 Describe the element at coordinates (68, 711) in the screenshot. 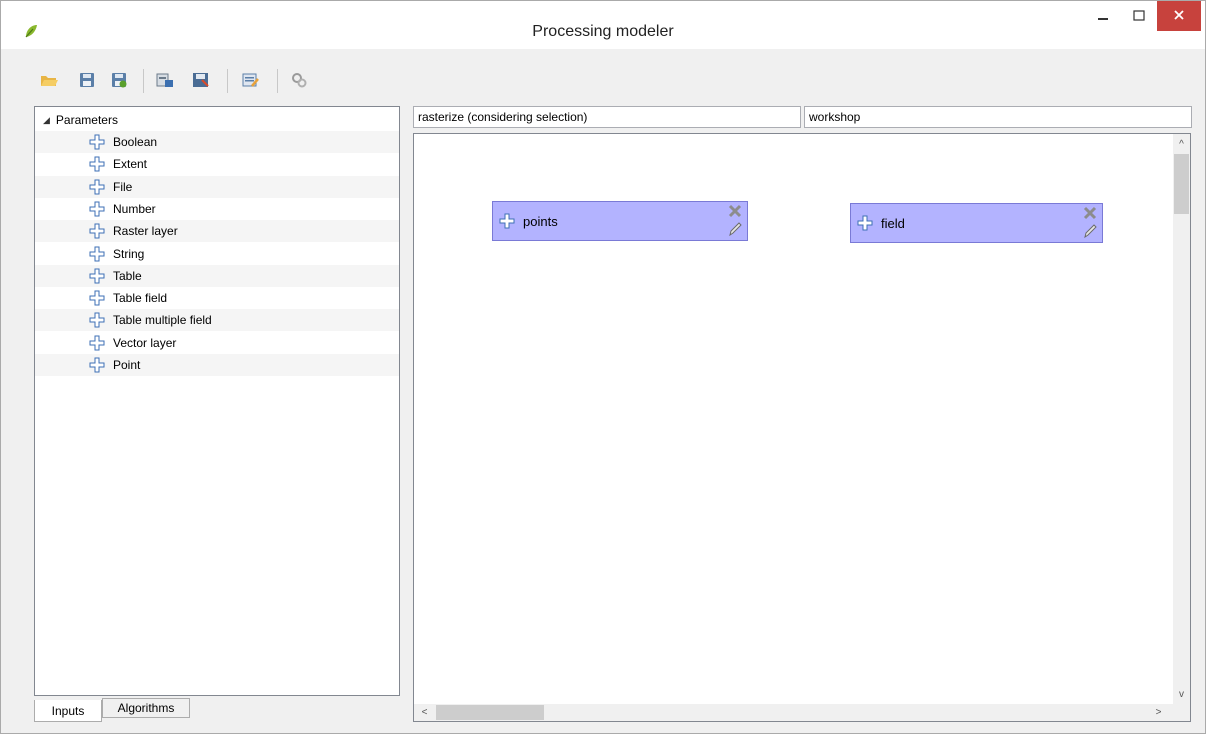

I see `tab-inputs: Inputs` at that location.